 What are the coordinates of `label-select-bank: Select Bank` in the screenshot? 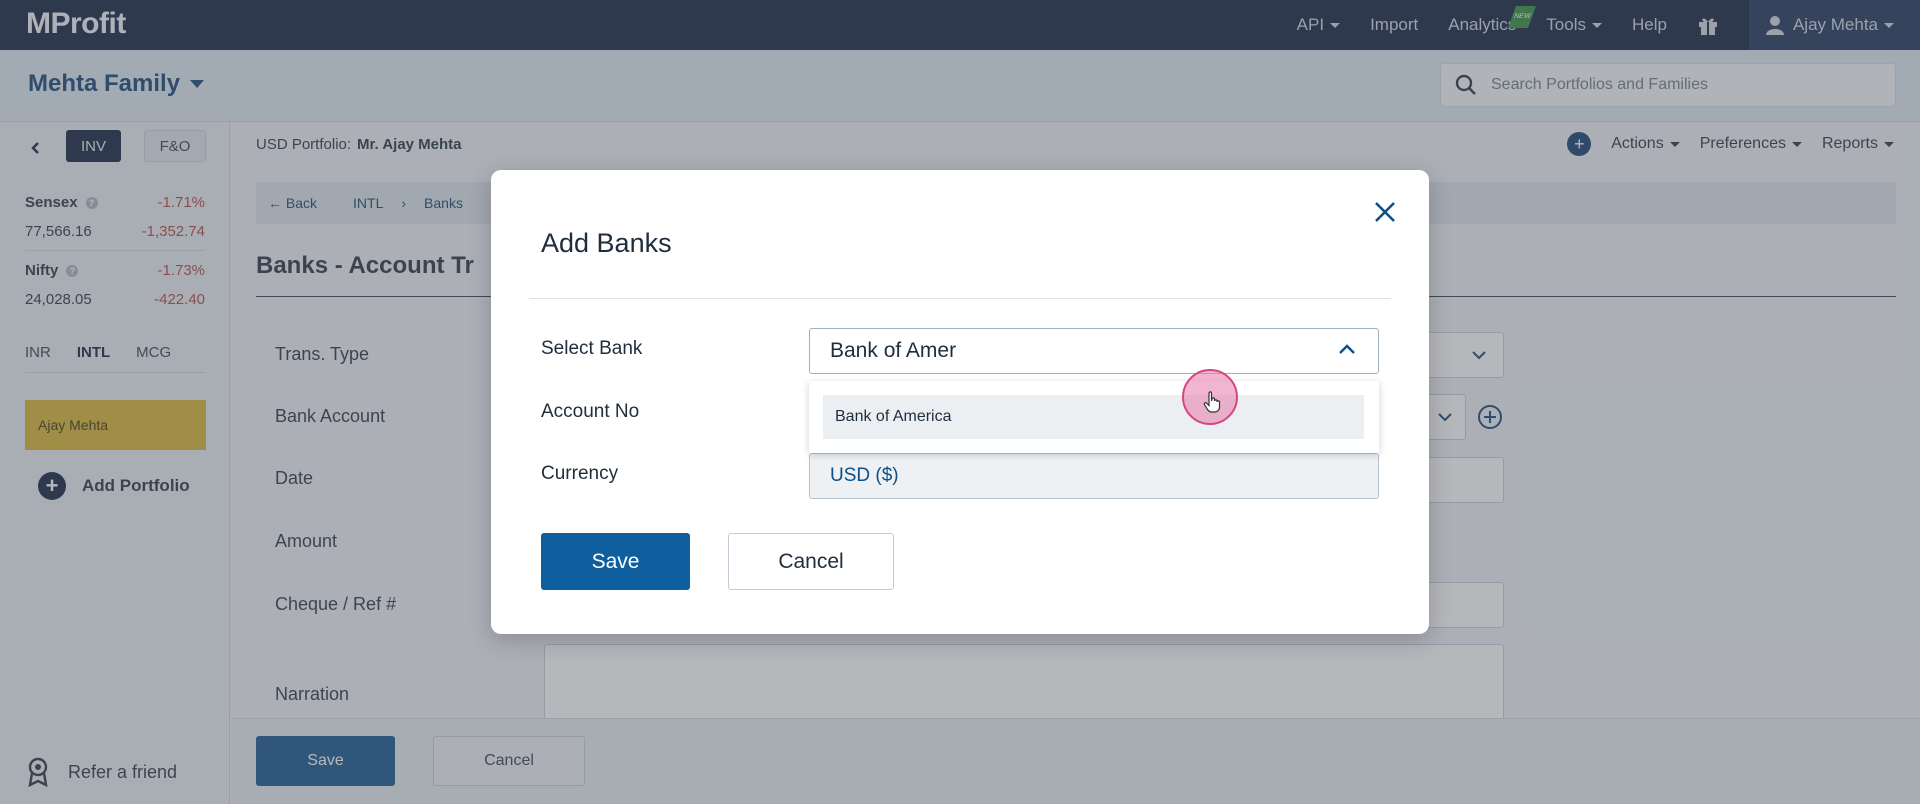 It's located at (592, 348).